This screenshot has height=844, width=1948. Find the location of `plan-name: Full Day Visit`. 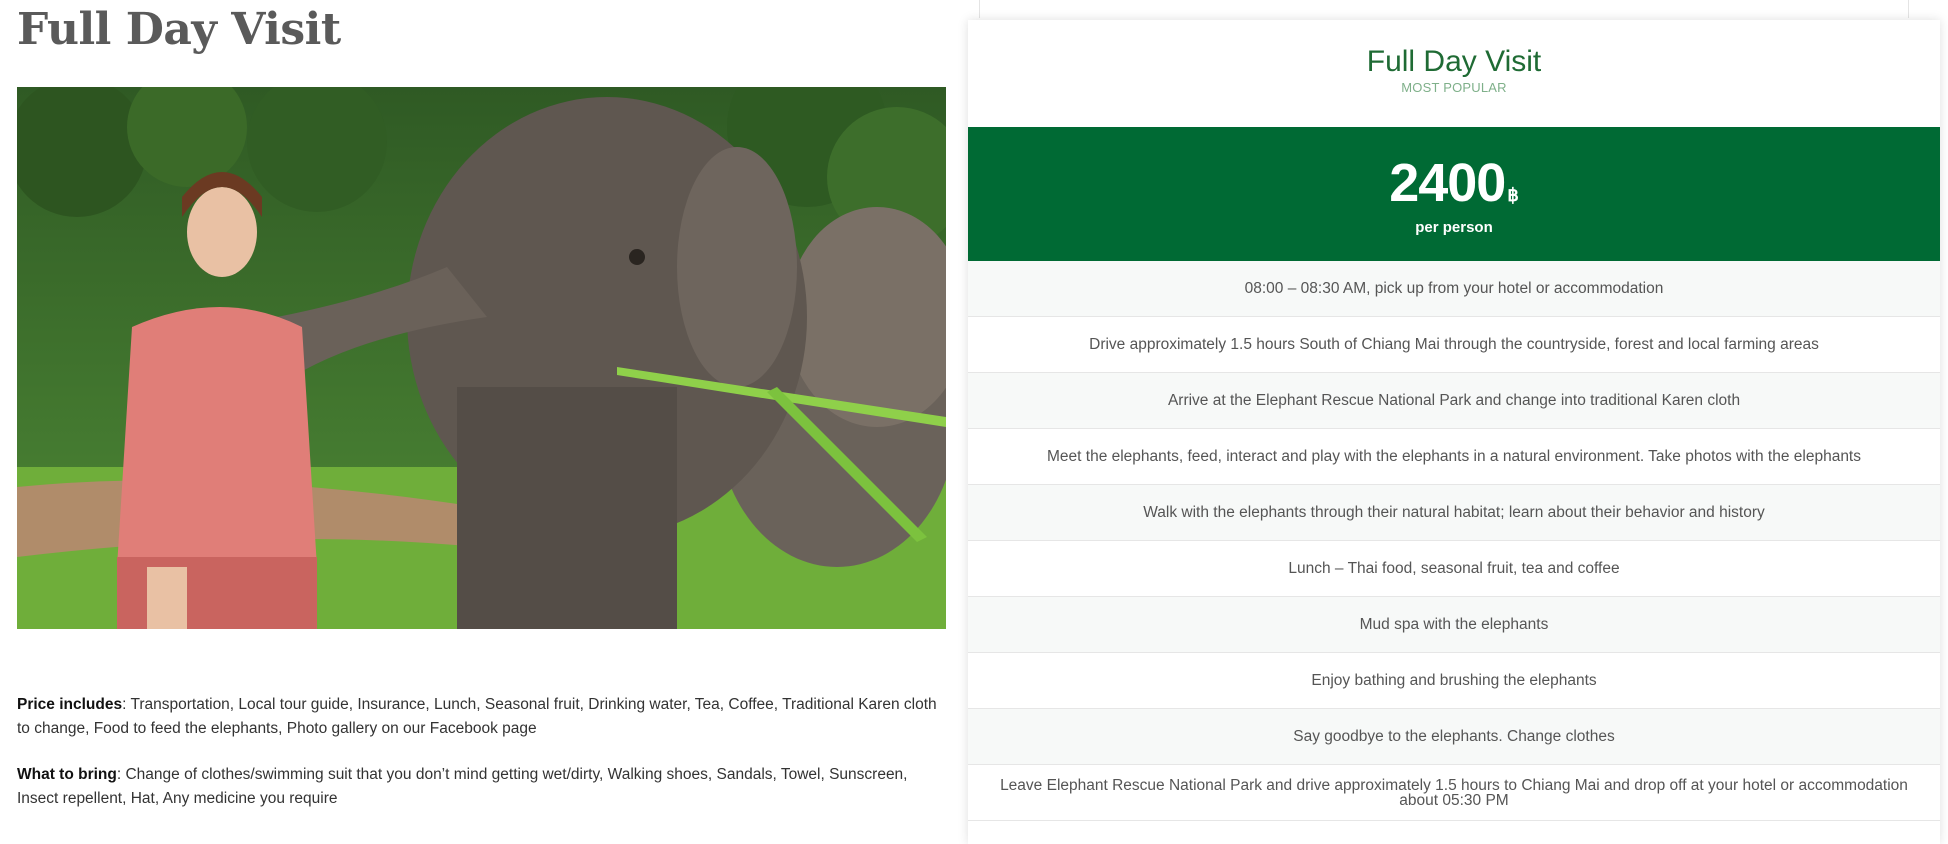

plan-name: Full Day Visit is located at coordinates (1454, 61).